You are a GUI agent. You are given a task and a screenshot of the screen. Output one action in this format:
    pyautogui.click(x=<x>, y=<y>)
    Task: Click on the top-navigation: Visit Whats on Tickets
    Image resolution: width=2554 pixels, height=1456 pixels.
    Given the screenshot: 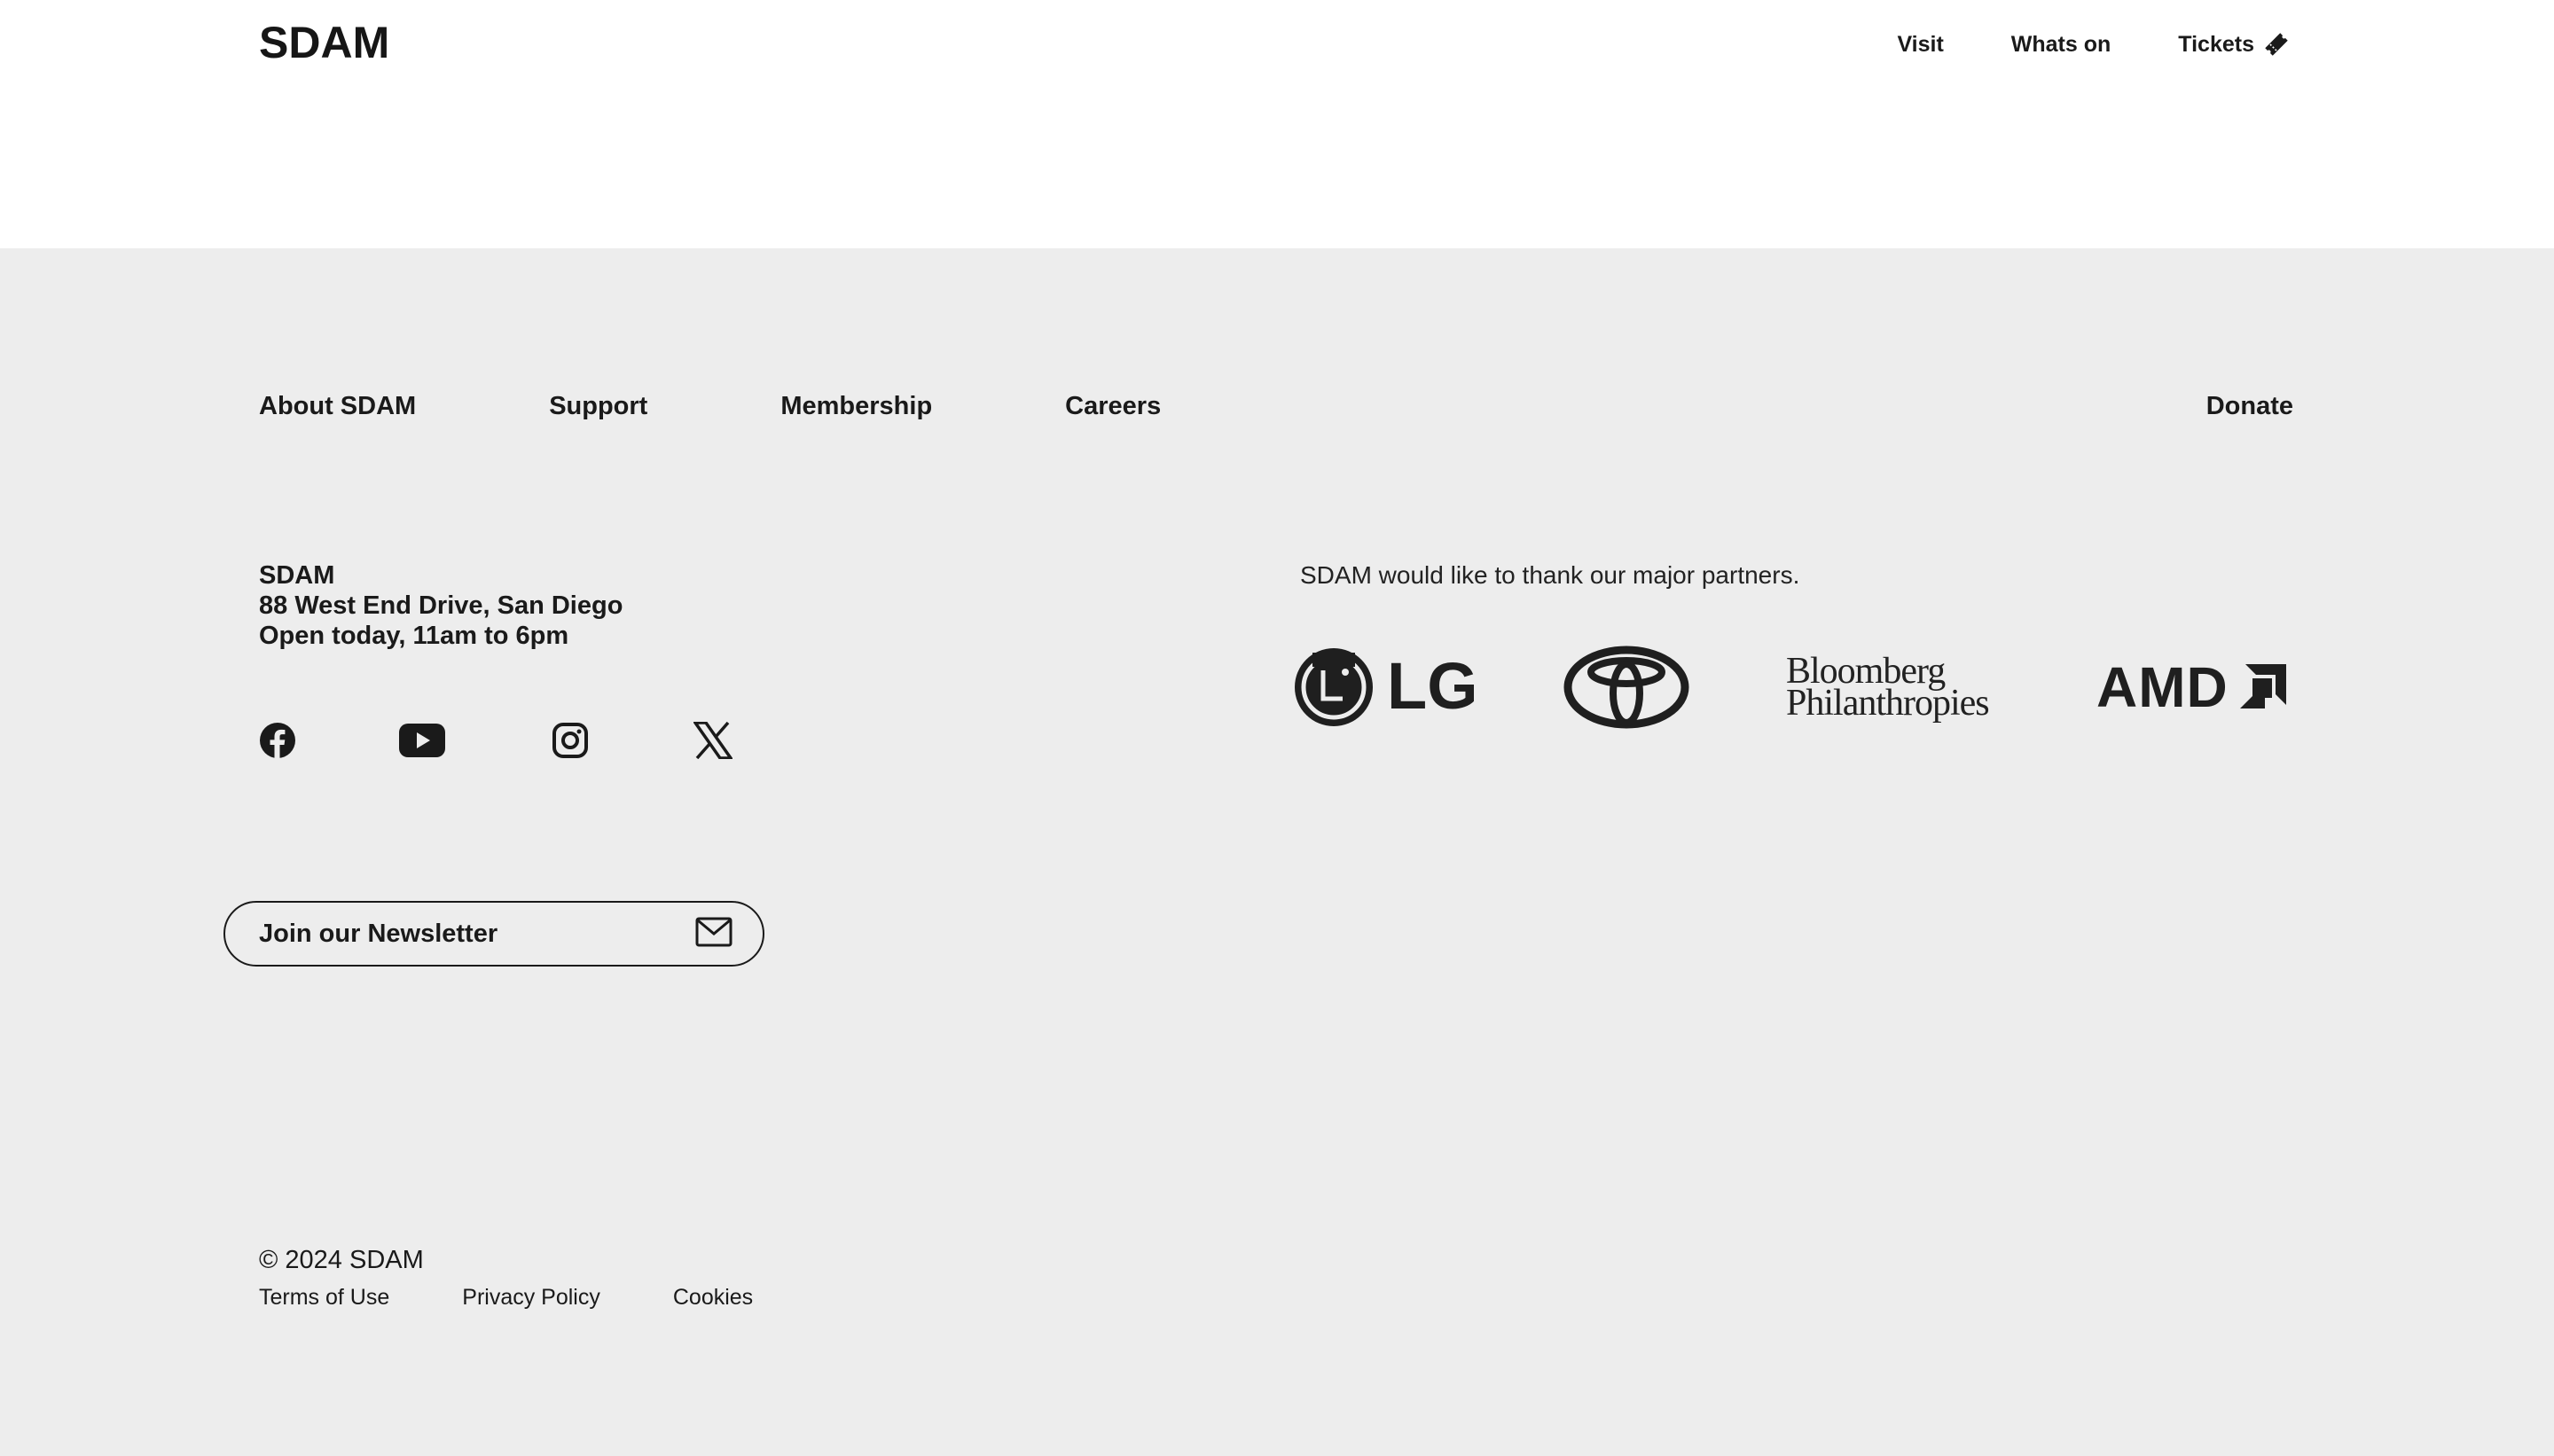 What is the action you would take?
    pyautogui.click(x=2094, y=44)
    